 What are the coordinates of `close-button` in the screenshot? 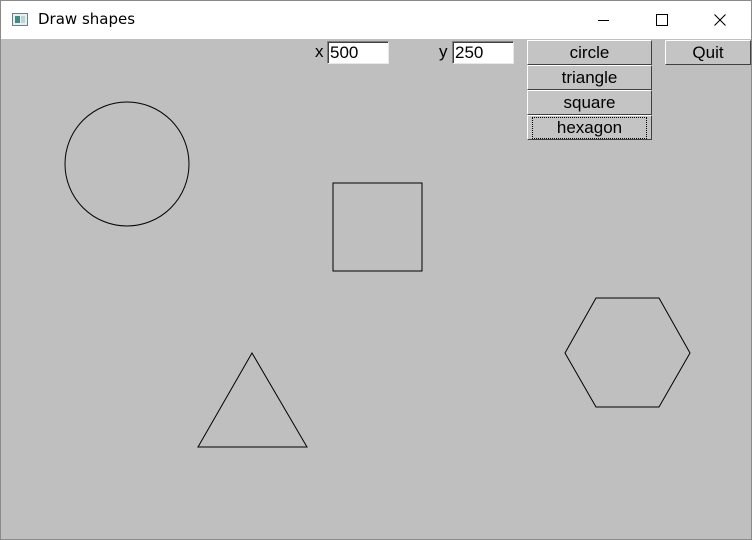 It's located at (720, 20).